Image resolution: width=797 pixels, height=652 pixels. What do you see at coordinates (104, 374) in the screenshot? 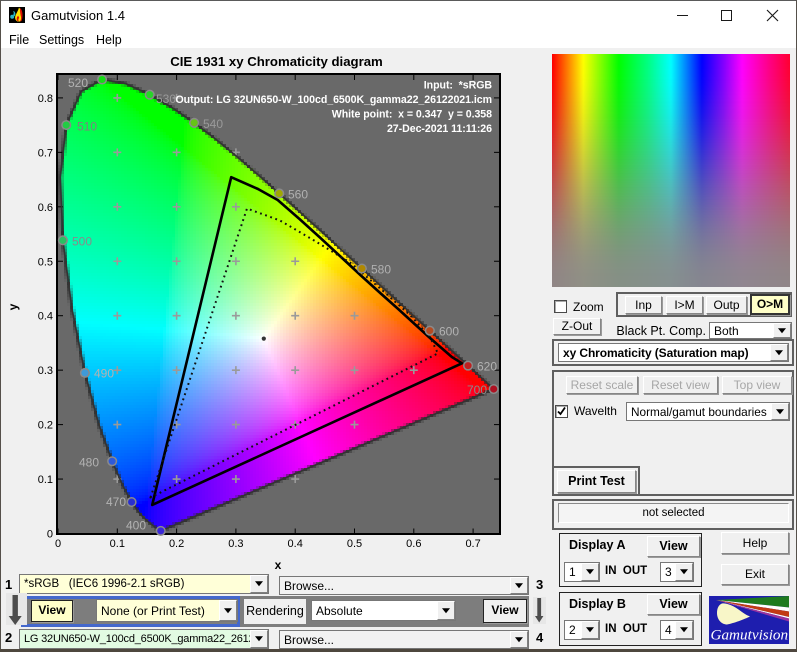
I see `svg-text: 490` at bounding box center [104, 374].